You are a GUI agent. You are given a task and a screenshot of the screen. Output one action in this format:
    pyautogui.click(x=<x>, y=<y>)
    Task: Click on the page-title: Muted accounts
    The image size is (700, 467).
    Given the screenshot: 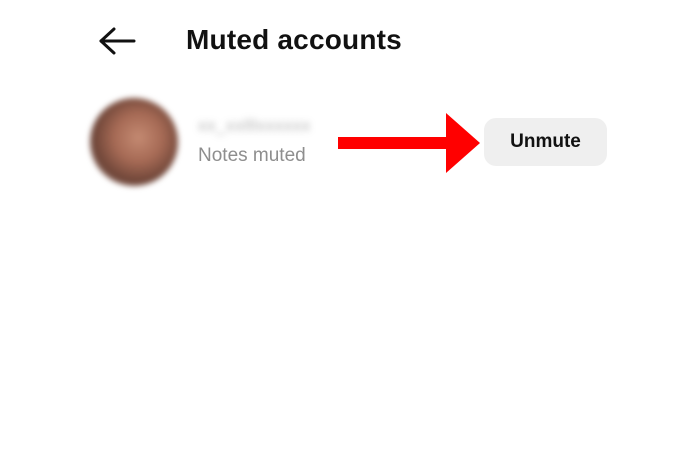 What is the action you would take?
    pyautogui.click(x=294, y=39)
    